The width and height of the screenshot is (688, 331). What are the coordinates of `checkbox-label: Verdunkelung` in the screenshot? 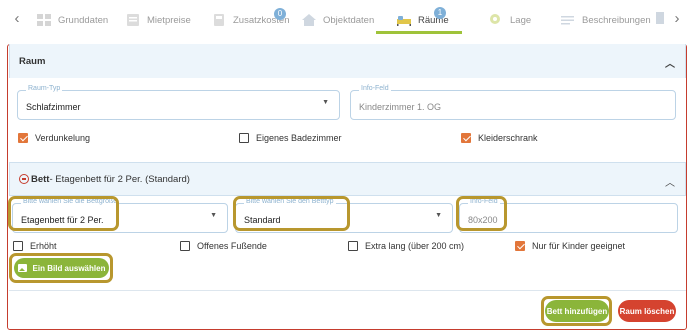 It's located at (63, 138).